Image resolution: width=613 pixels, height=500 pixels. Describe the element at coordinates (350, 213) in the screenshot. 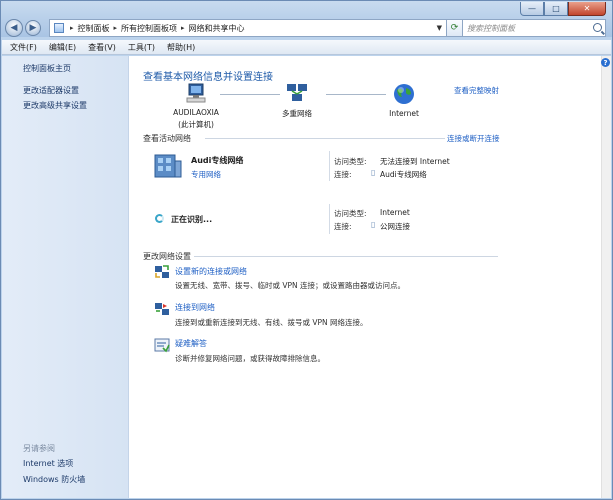

I see `network-2-access-label: 访问类型:` at that location.